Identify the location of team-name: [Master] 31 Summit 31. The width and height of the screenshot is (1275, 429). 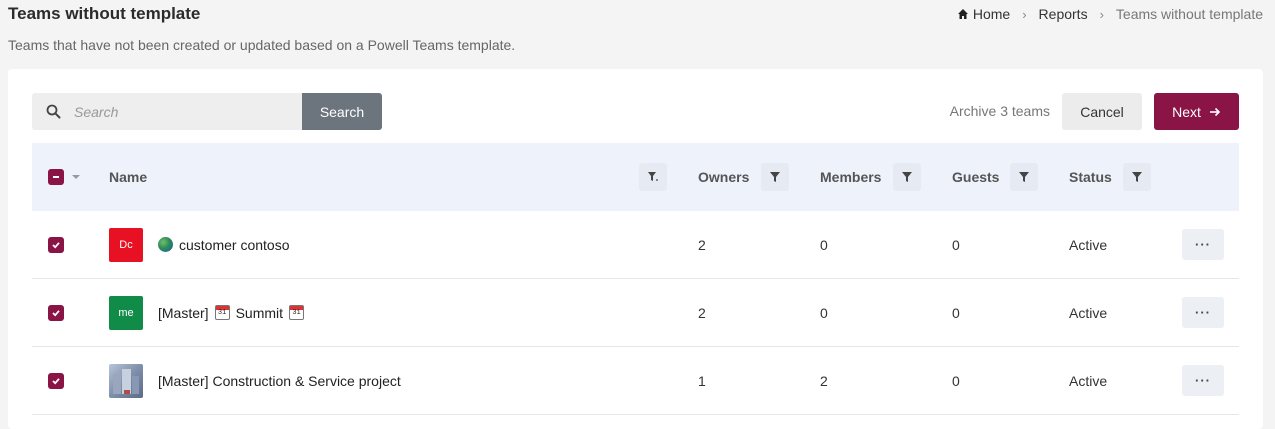
(231, 312).